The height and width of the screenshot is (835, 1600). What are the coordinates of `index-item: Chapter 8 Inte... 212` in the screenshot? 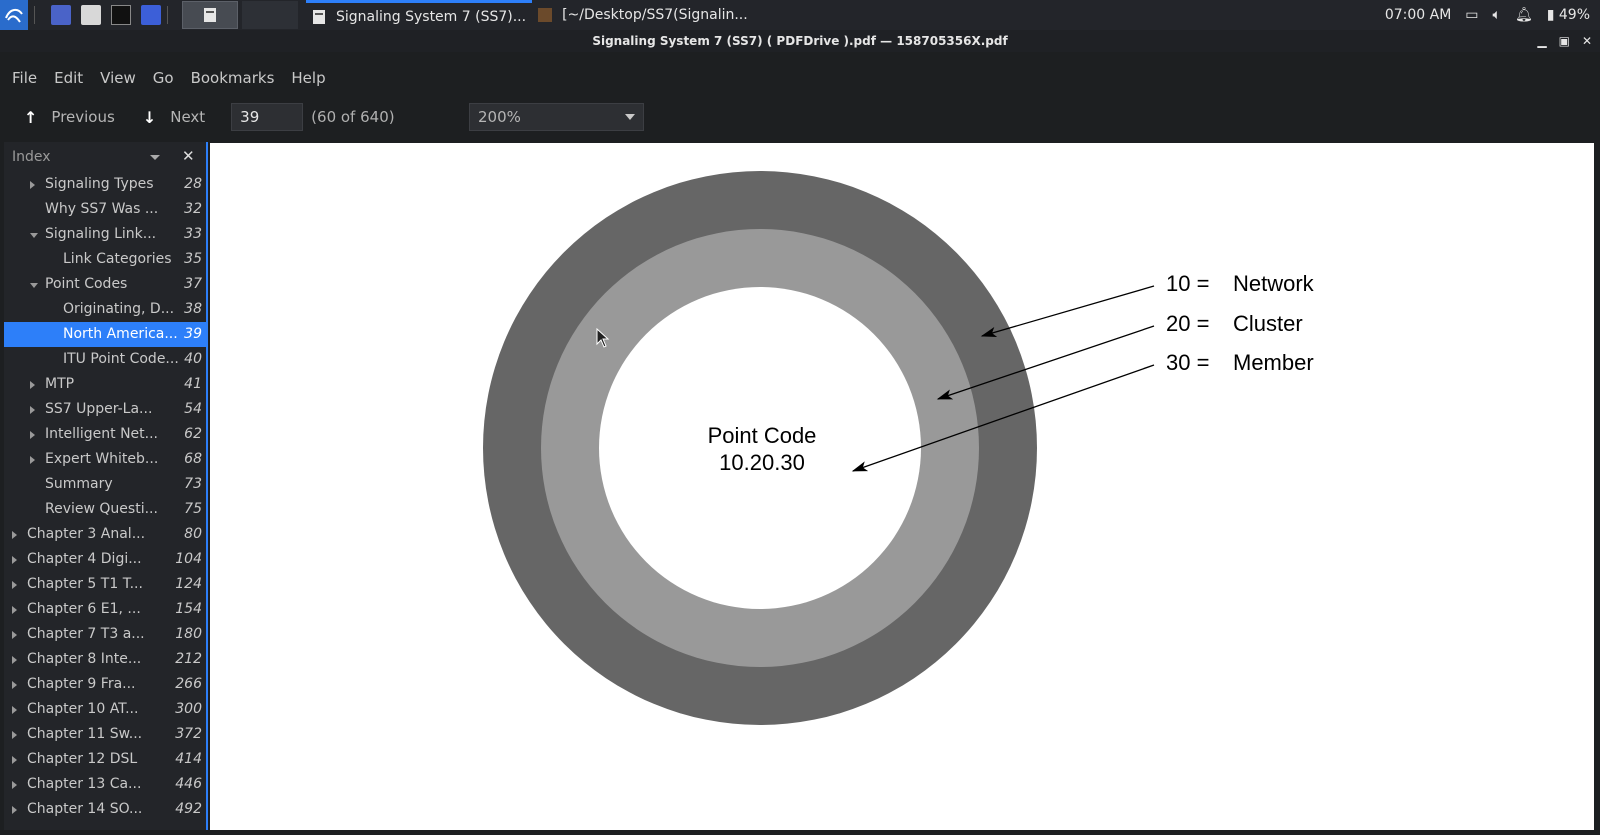 It's located at (105, 659).